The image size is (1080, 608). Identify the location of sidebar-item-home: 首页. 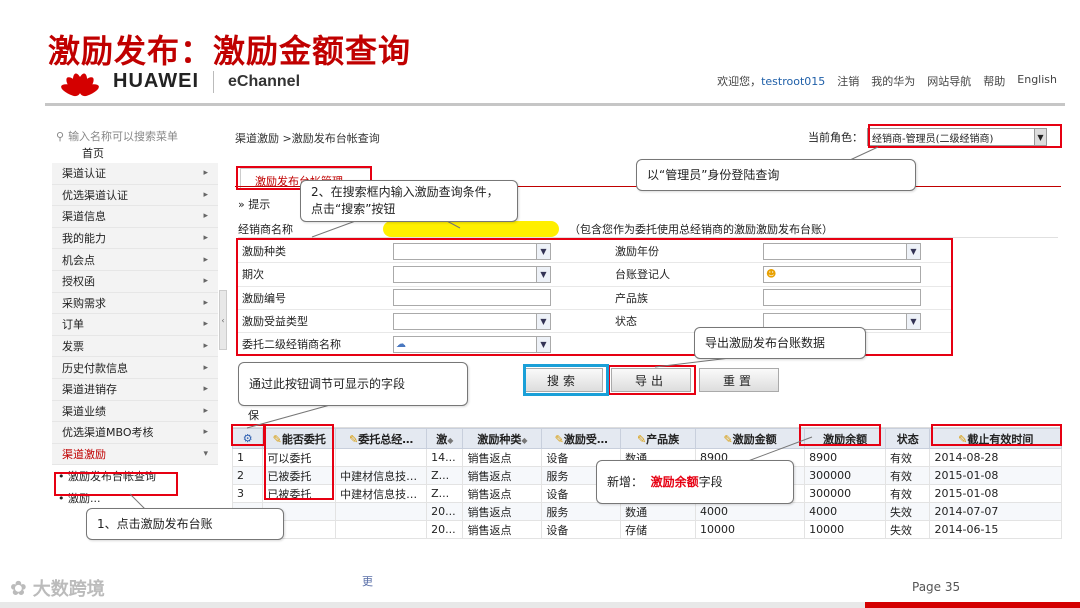
(135, 154).